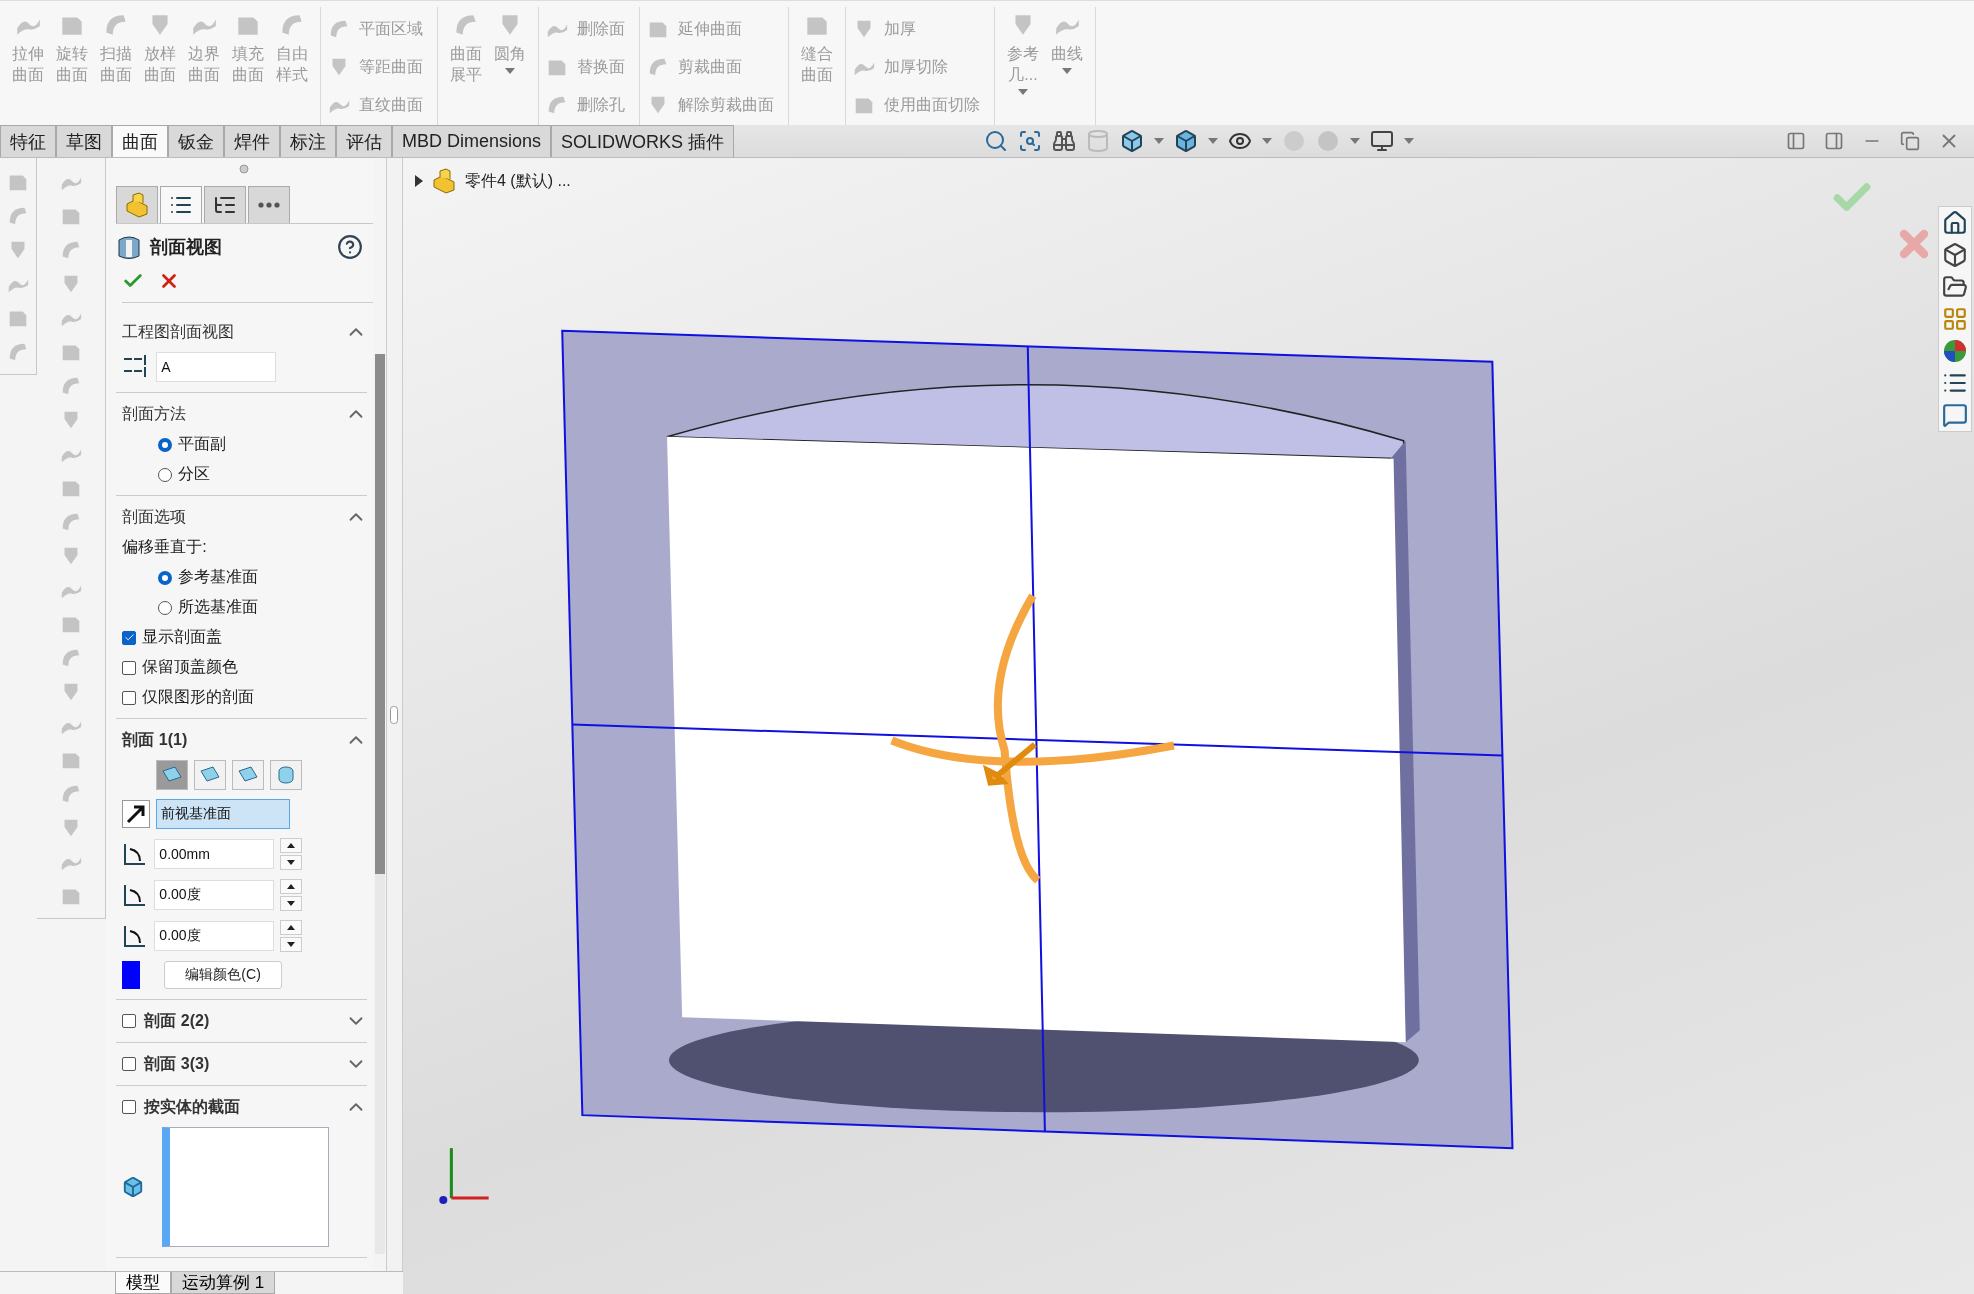  I want to click on monitor-icon, so click(1382, 141).